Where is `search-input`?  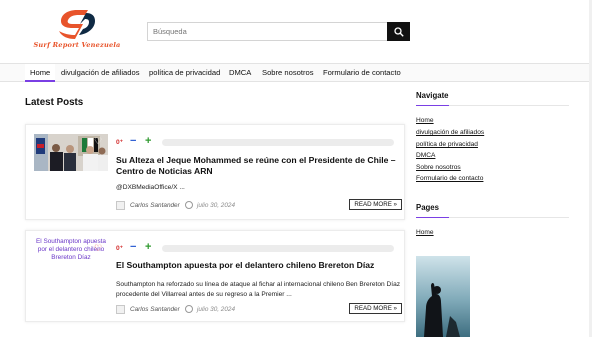
search-input is located at coordinates (267, 31).